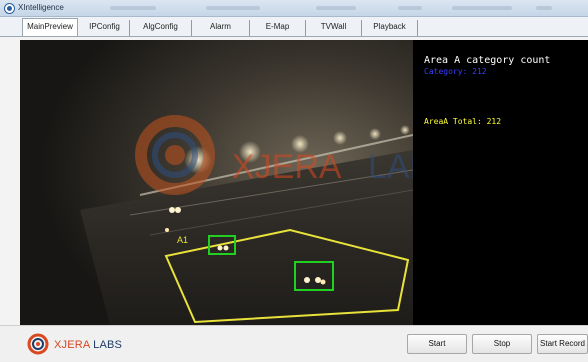 This screenshot has width=588, height=362. I want to click on window-title: XIntelligence, so click(41, 7).